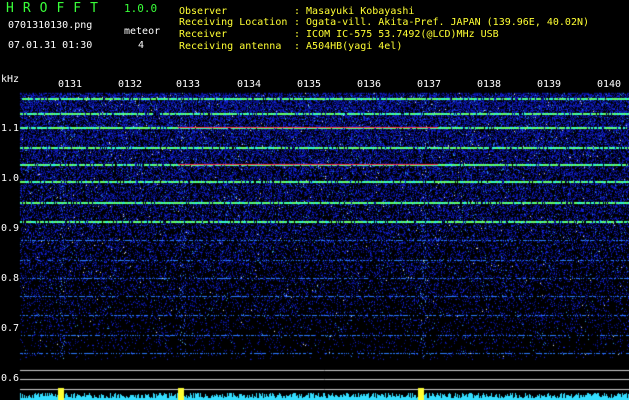 This screenshot has width=629, height=400. What do you see at coordinates (369, 84) in the screenshot?
I see `time-tick-label: 0136` at bounding box center [369, 84].